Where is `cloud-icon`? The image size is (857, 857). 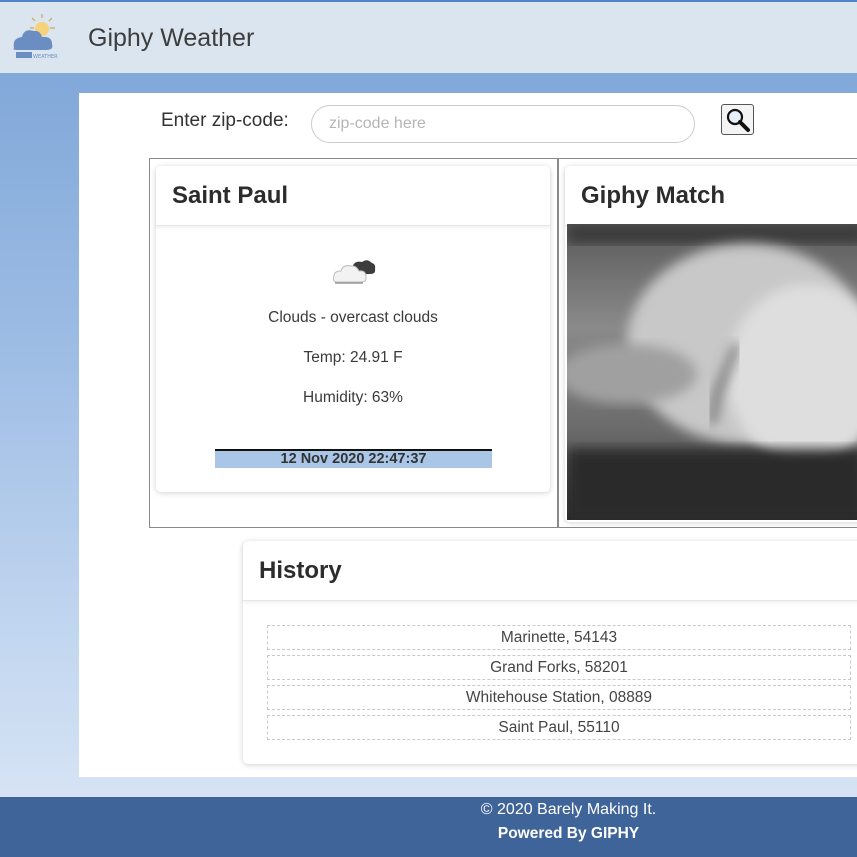 cloud-icon is located at coordinates (354, 272).